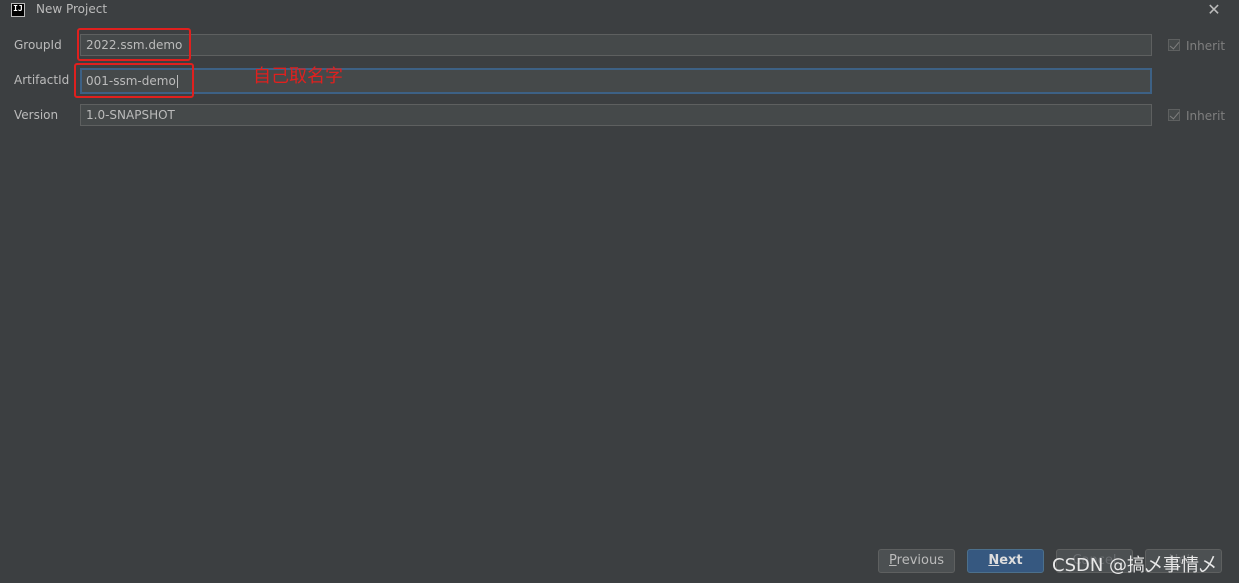 This screenshot has width=1239, height=583. I want to click on artifact-id-label: ArtifactId, so click(42, 80).